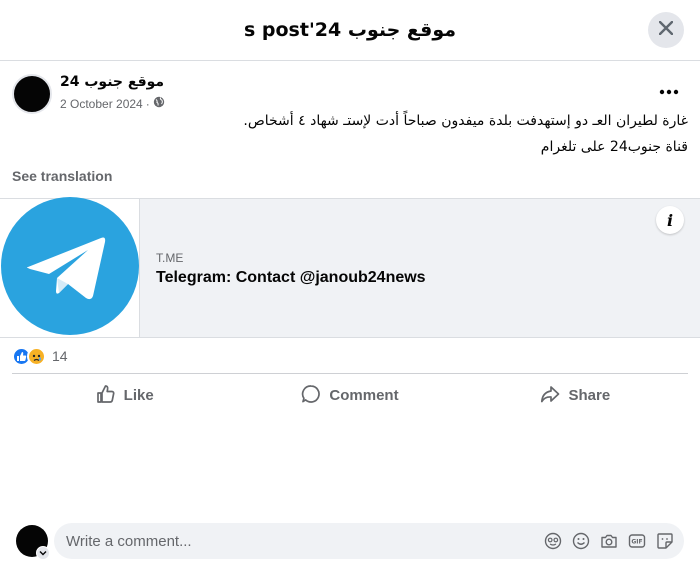  What do you see at coordinates (32, 94) in the screenshot?
I see `author-avatar` at bounding box center [32, 94].